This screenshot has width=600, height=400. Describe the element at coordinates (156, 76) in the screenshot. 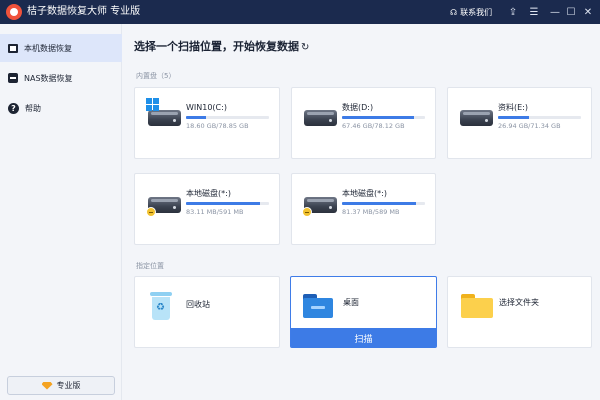

I see `internal-disks-label: 内置盘（5）` at that location.